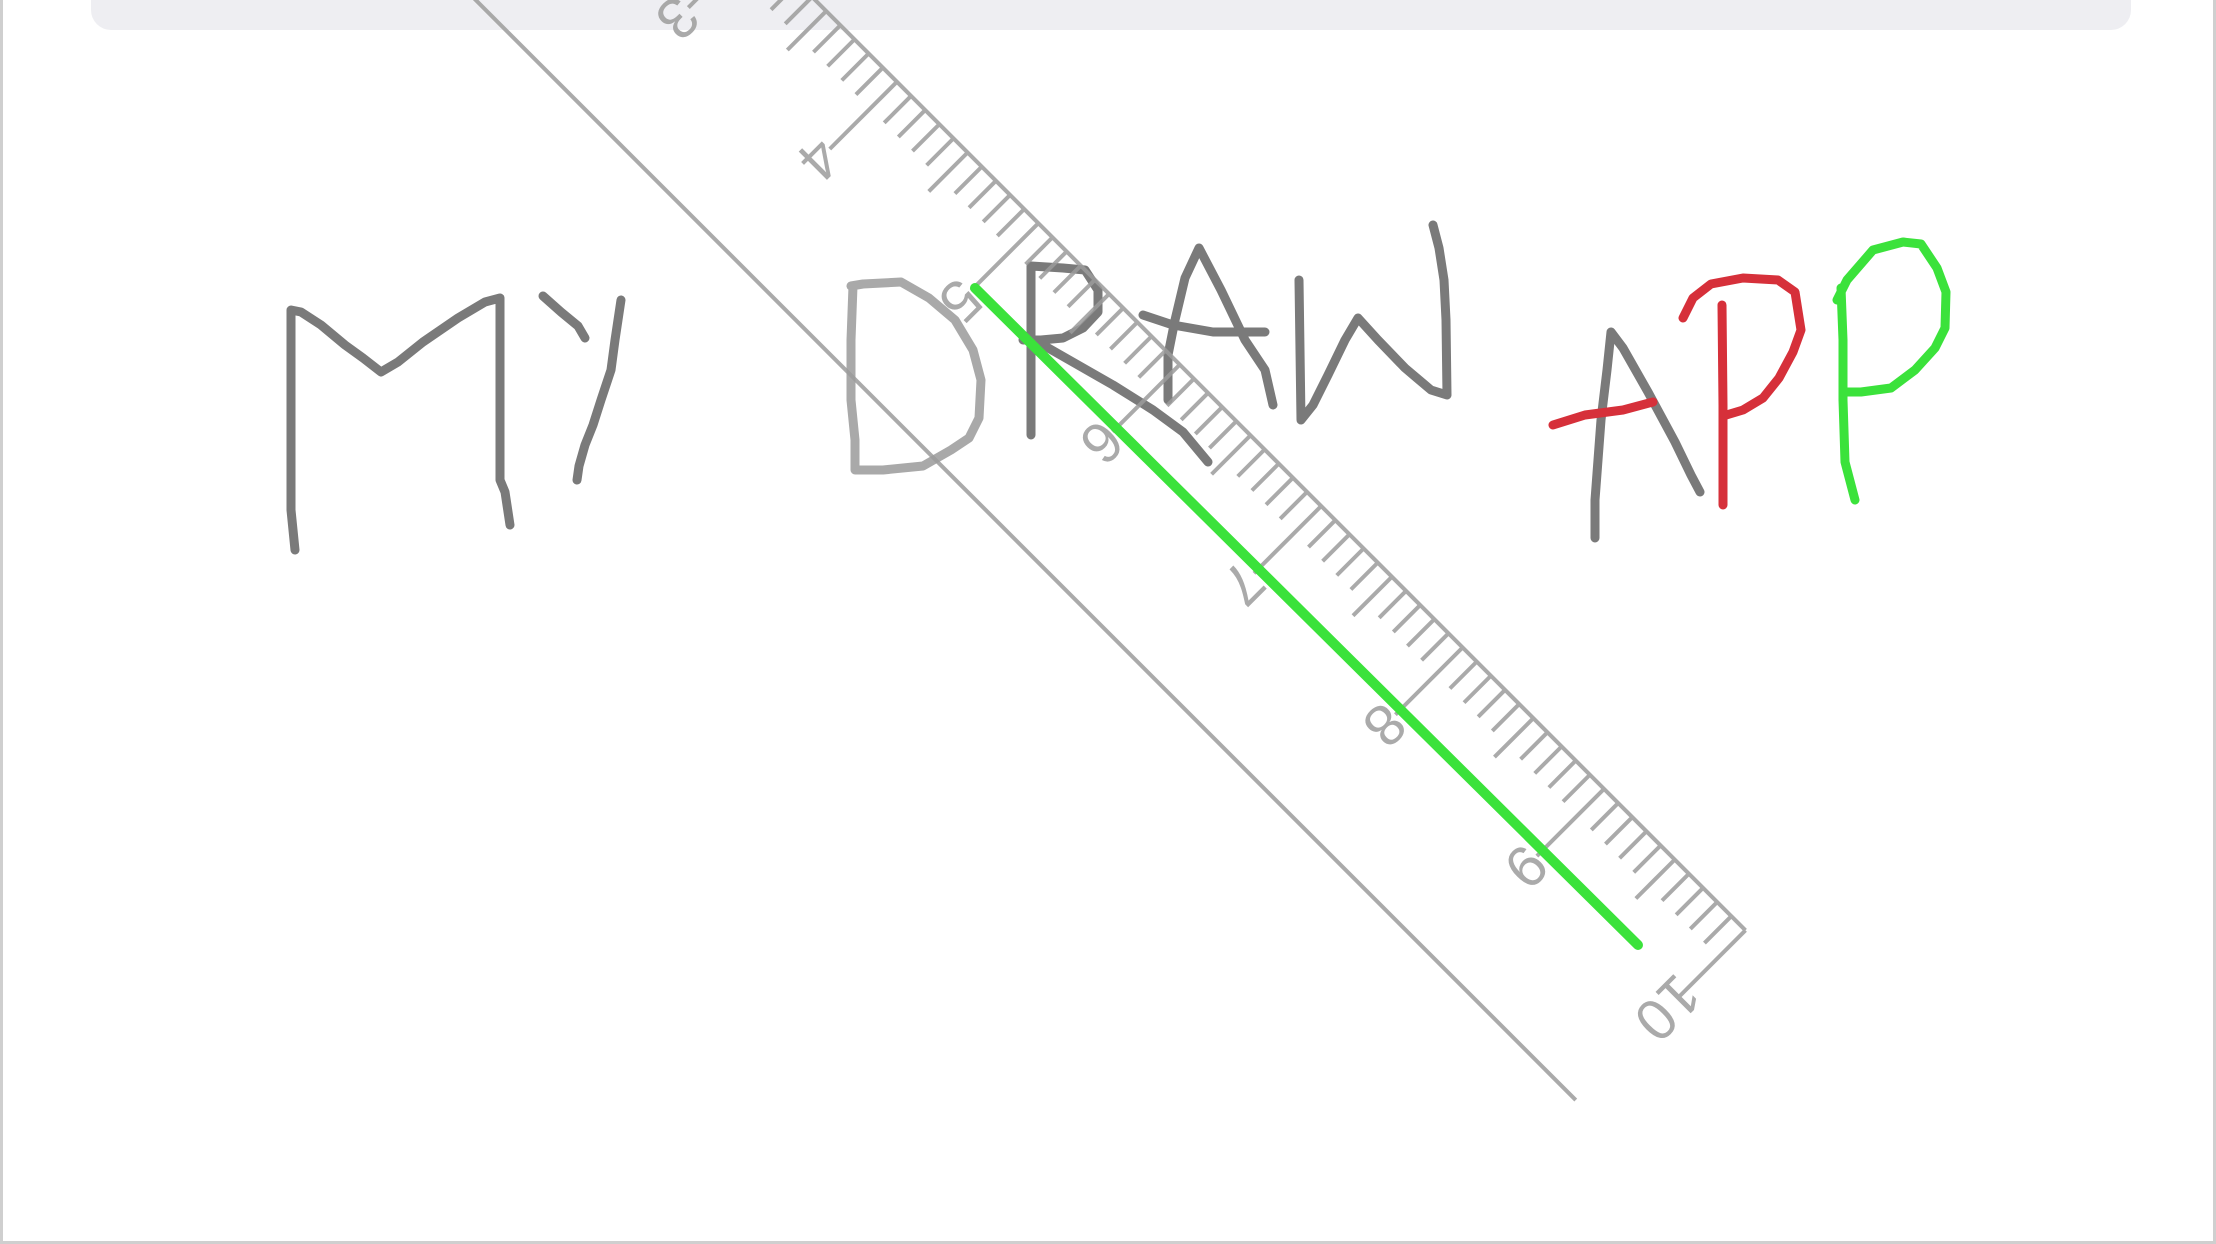 The width and height of the screenshot is (2216, 1244). What do you see at coordinates (564, 317) in the screenshot?
I see `stroke-letter-y-short` at bounding box center [564, 317].